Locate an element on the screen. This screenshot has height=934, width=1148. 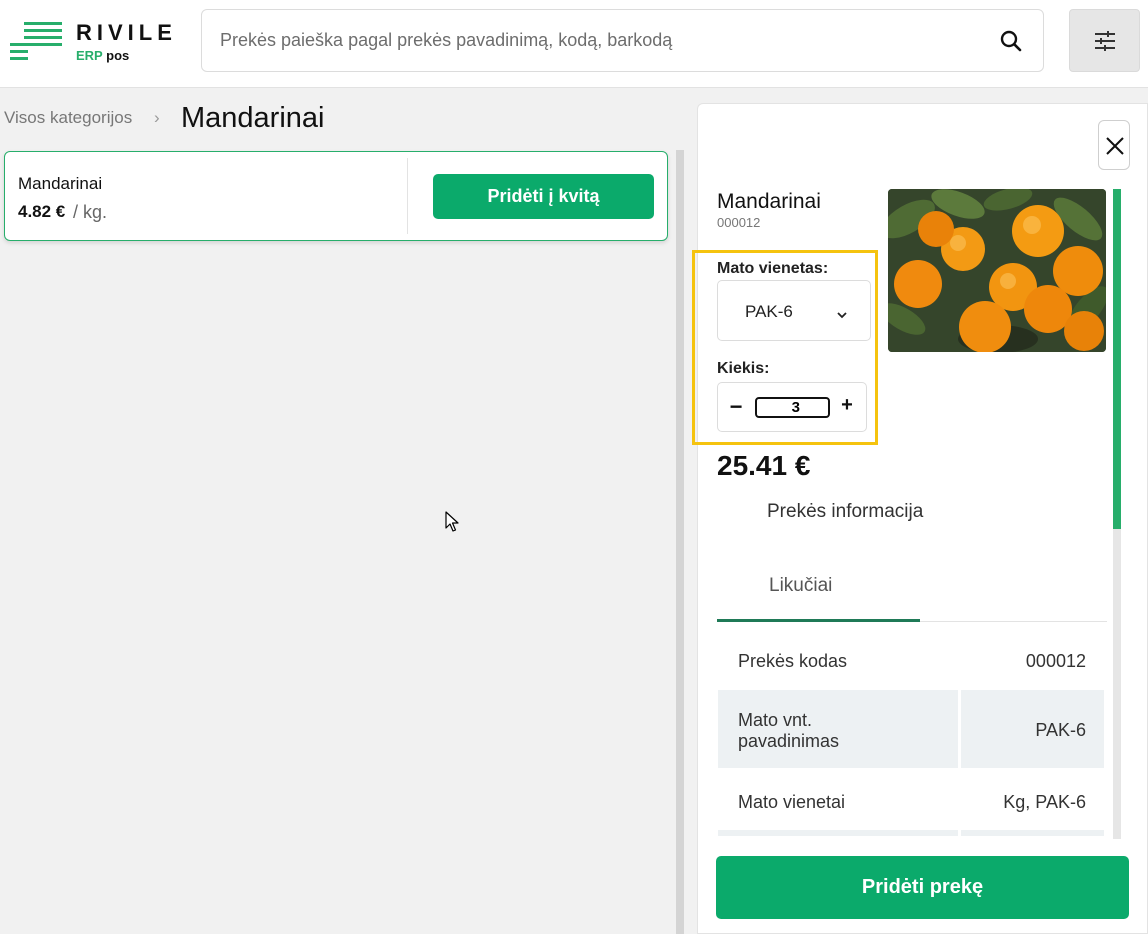
product-name: Mandarinai is located at coordinates (60, 183).